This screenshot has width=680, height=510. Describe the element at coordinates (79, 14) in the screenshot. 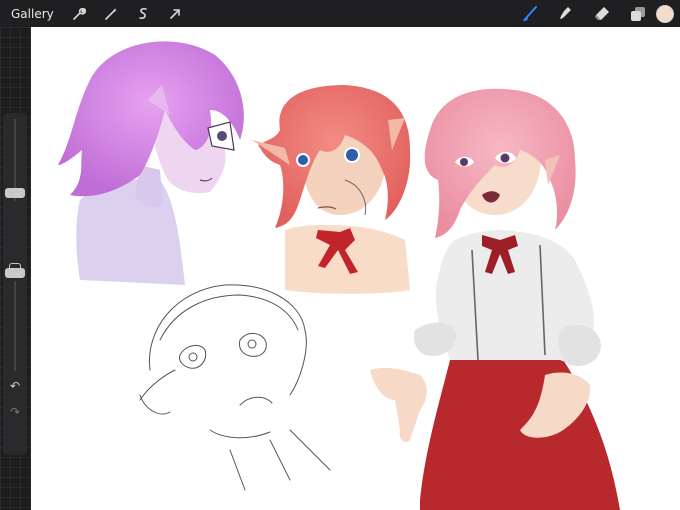

I see `wrench-icon` at that location.